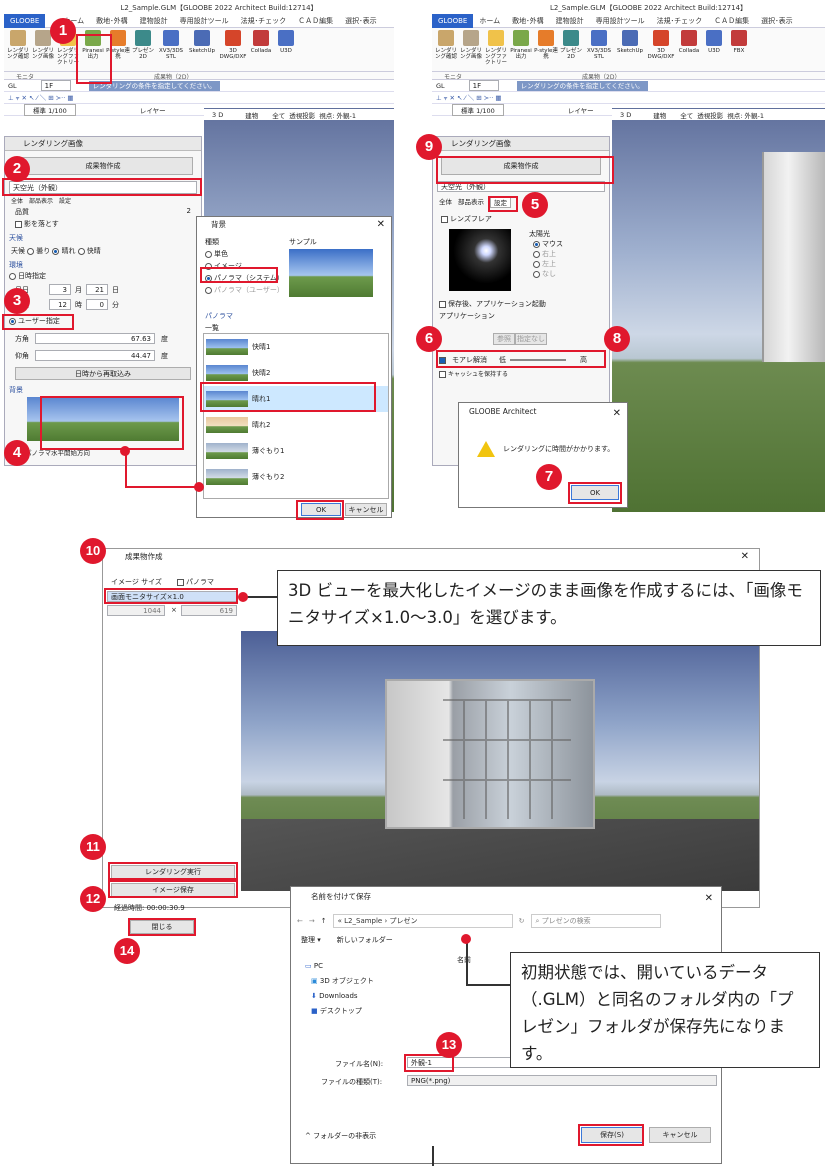 The image size is (829, 1167). I want to click on tab-gloobe: GLOOBE, so click(25, 20).